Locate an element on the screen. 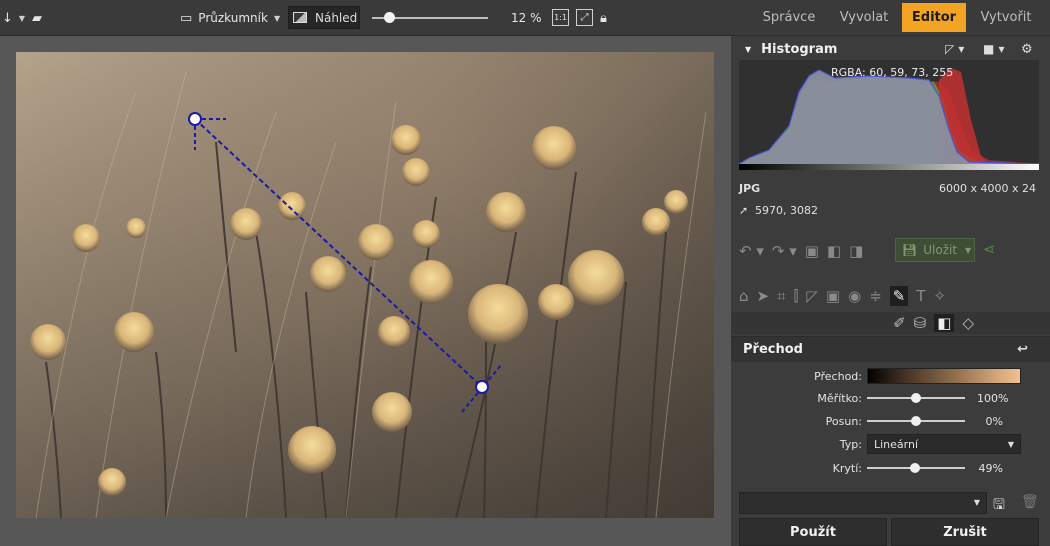 The image size is (1050, 546). tab-editor: Editor is located at coordinates (934, 17).